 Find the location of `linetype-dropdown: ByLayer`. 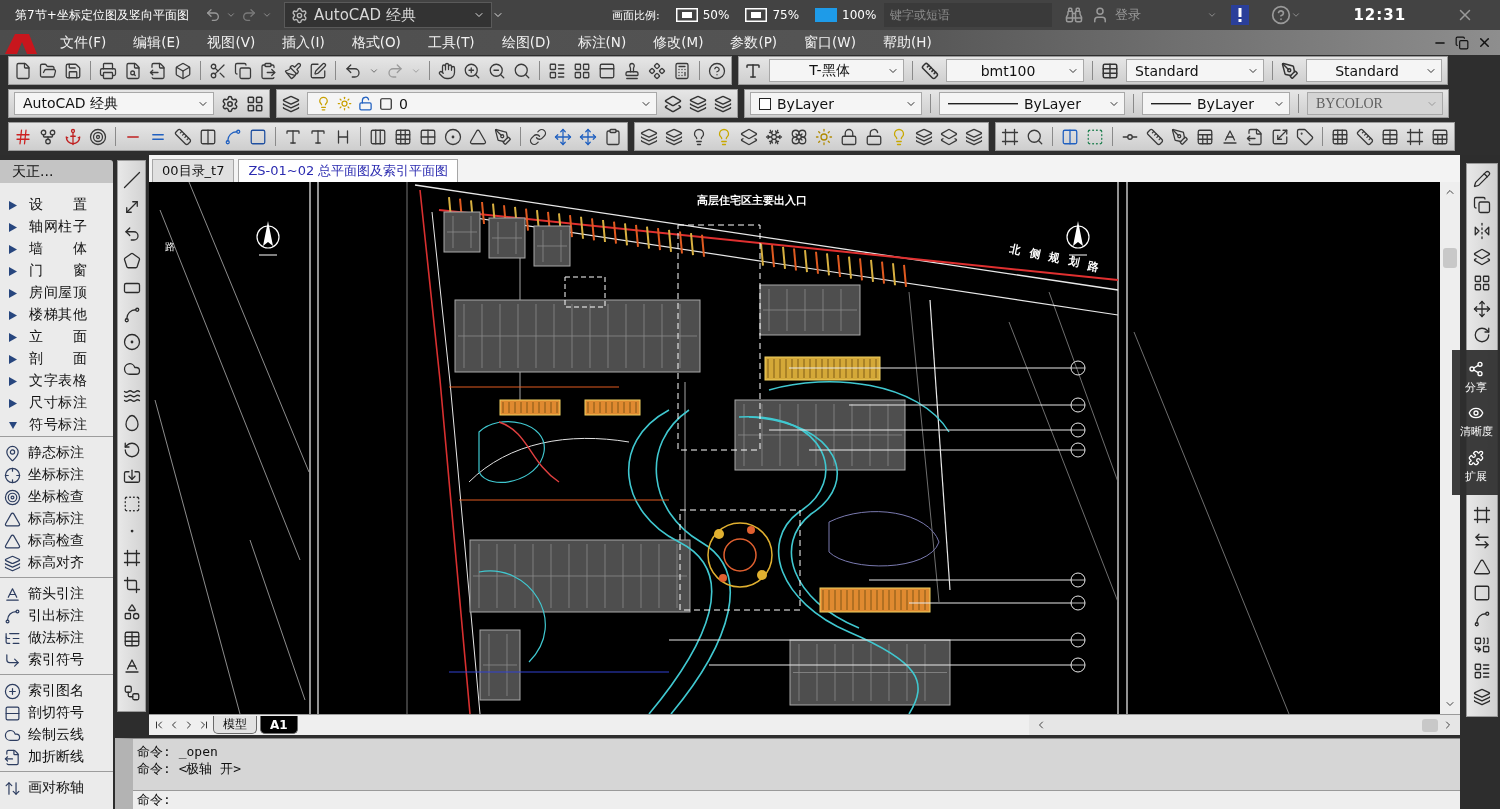

linetype-dropdown: ByLayer is located at coordinates (1032, 103).